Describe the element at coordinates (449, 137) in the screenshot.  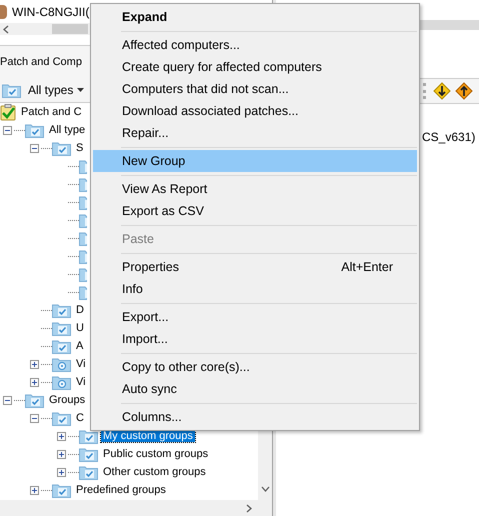
I see `item-text: CS_v631)` at that location.